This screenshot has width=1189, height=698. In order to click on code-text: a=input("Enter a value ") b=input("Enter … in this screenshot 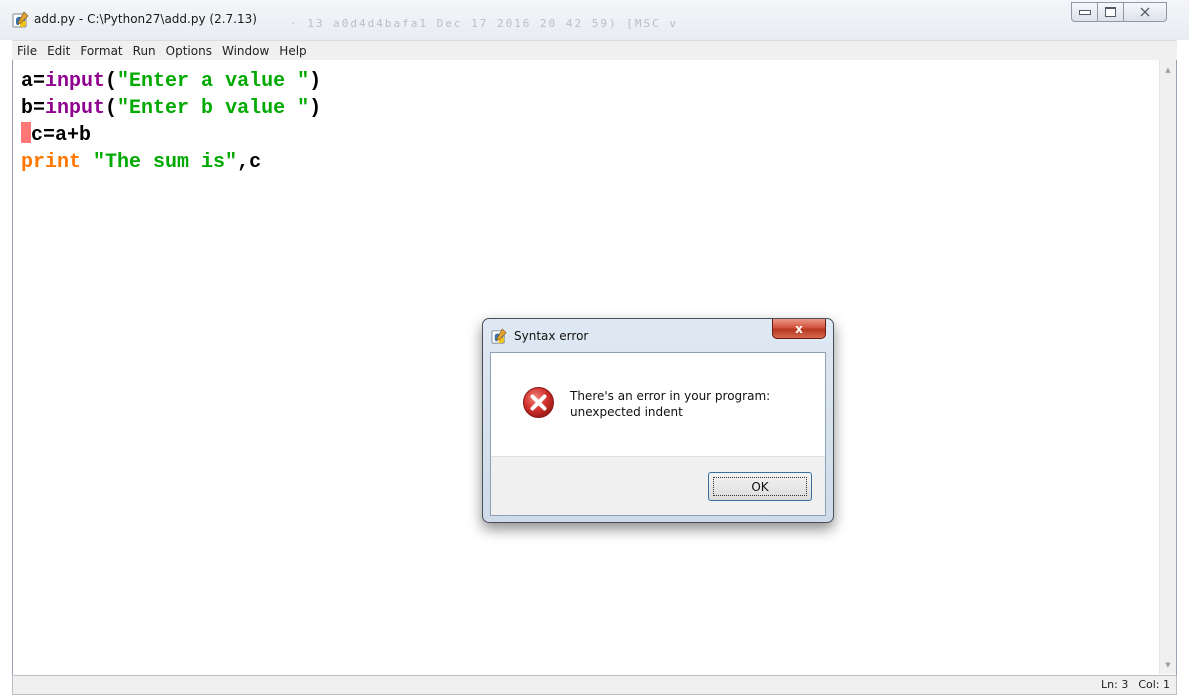, I will do `click(171, 122)`.